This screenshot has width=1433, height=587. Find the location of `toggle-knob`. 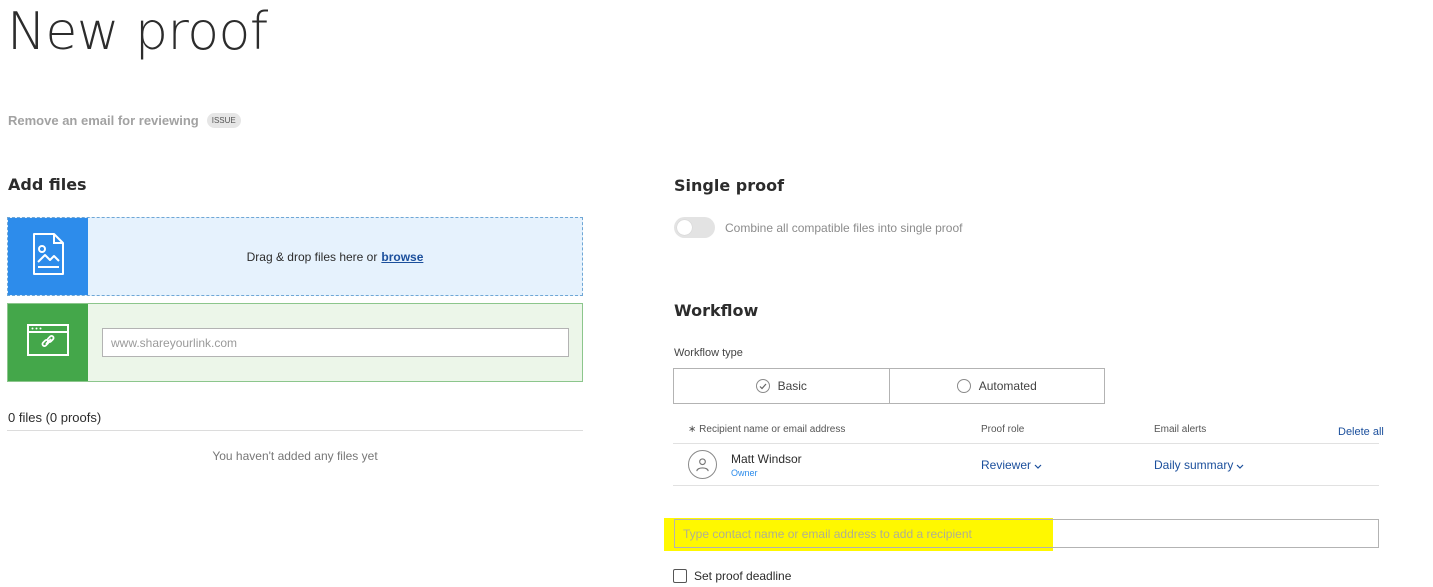

toggle-knob is located at coordinates (684, 227).